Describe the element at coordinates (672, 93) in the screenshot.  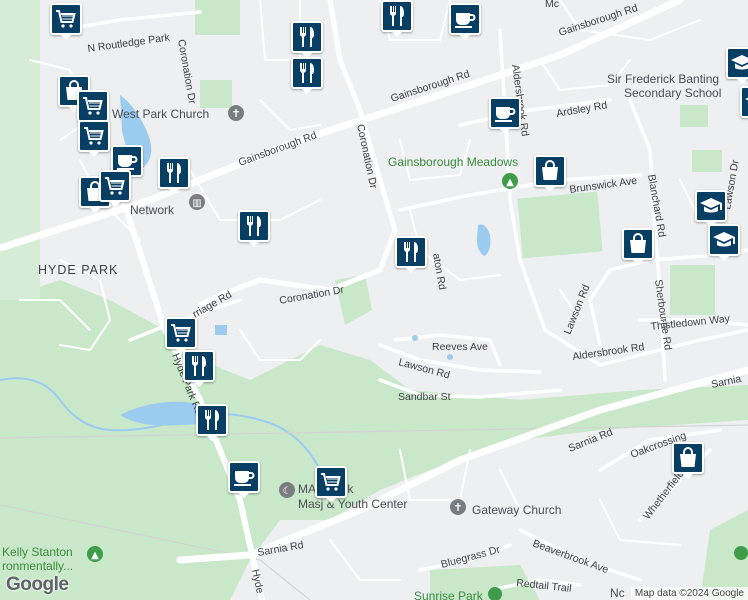
I see `poi-label-banting-2: Secondary School` at that location.